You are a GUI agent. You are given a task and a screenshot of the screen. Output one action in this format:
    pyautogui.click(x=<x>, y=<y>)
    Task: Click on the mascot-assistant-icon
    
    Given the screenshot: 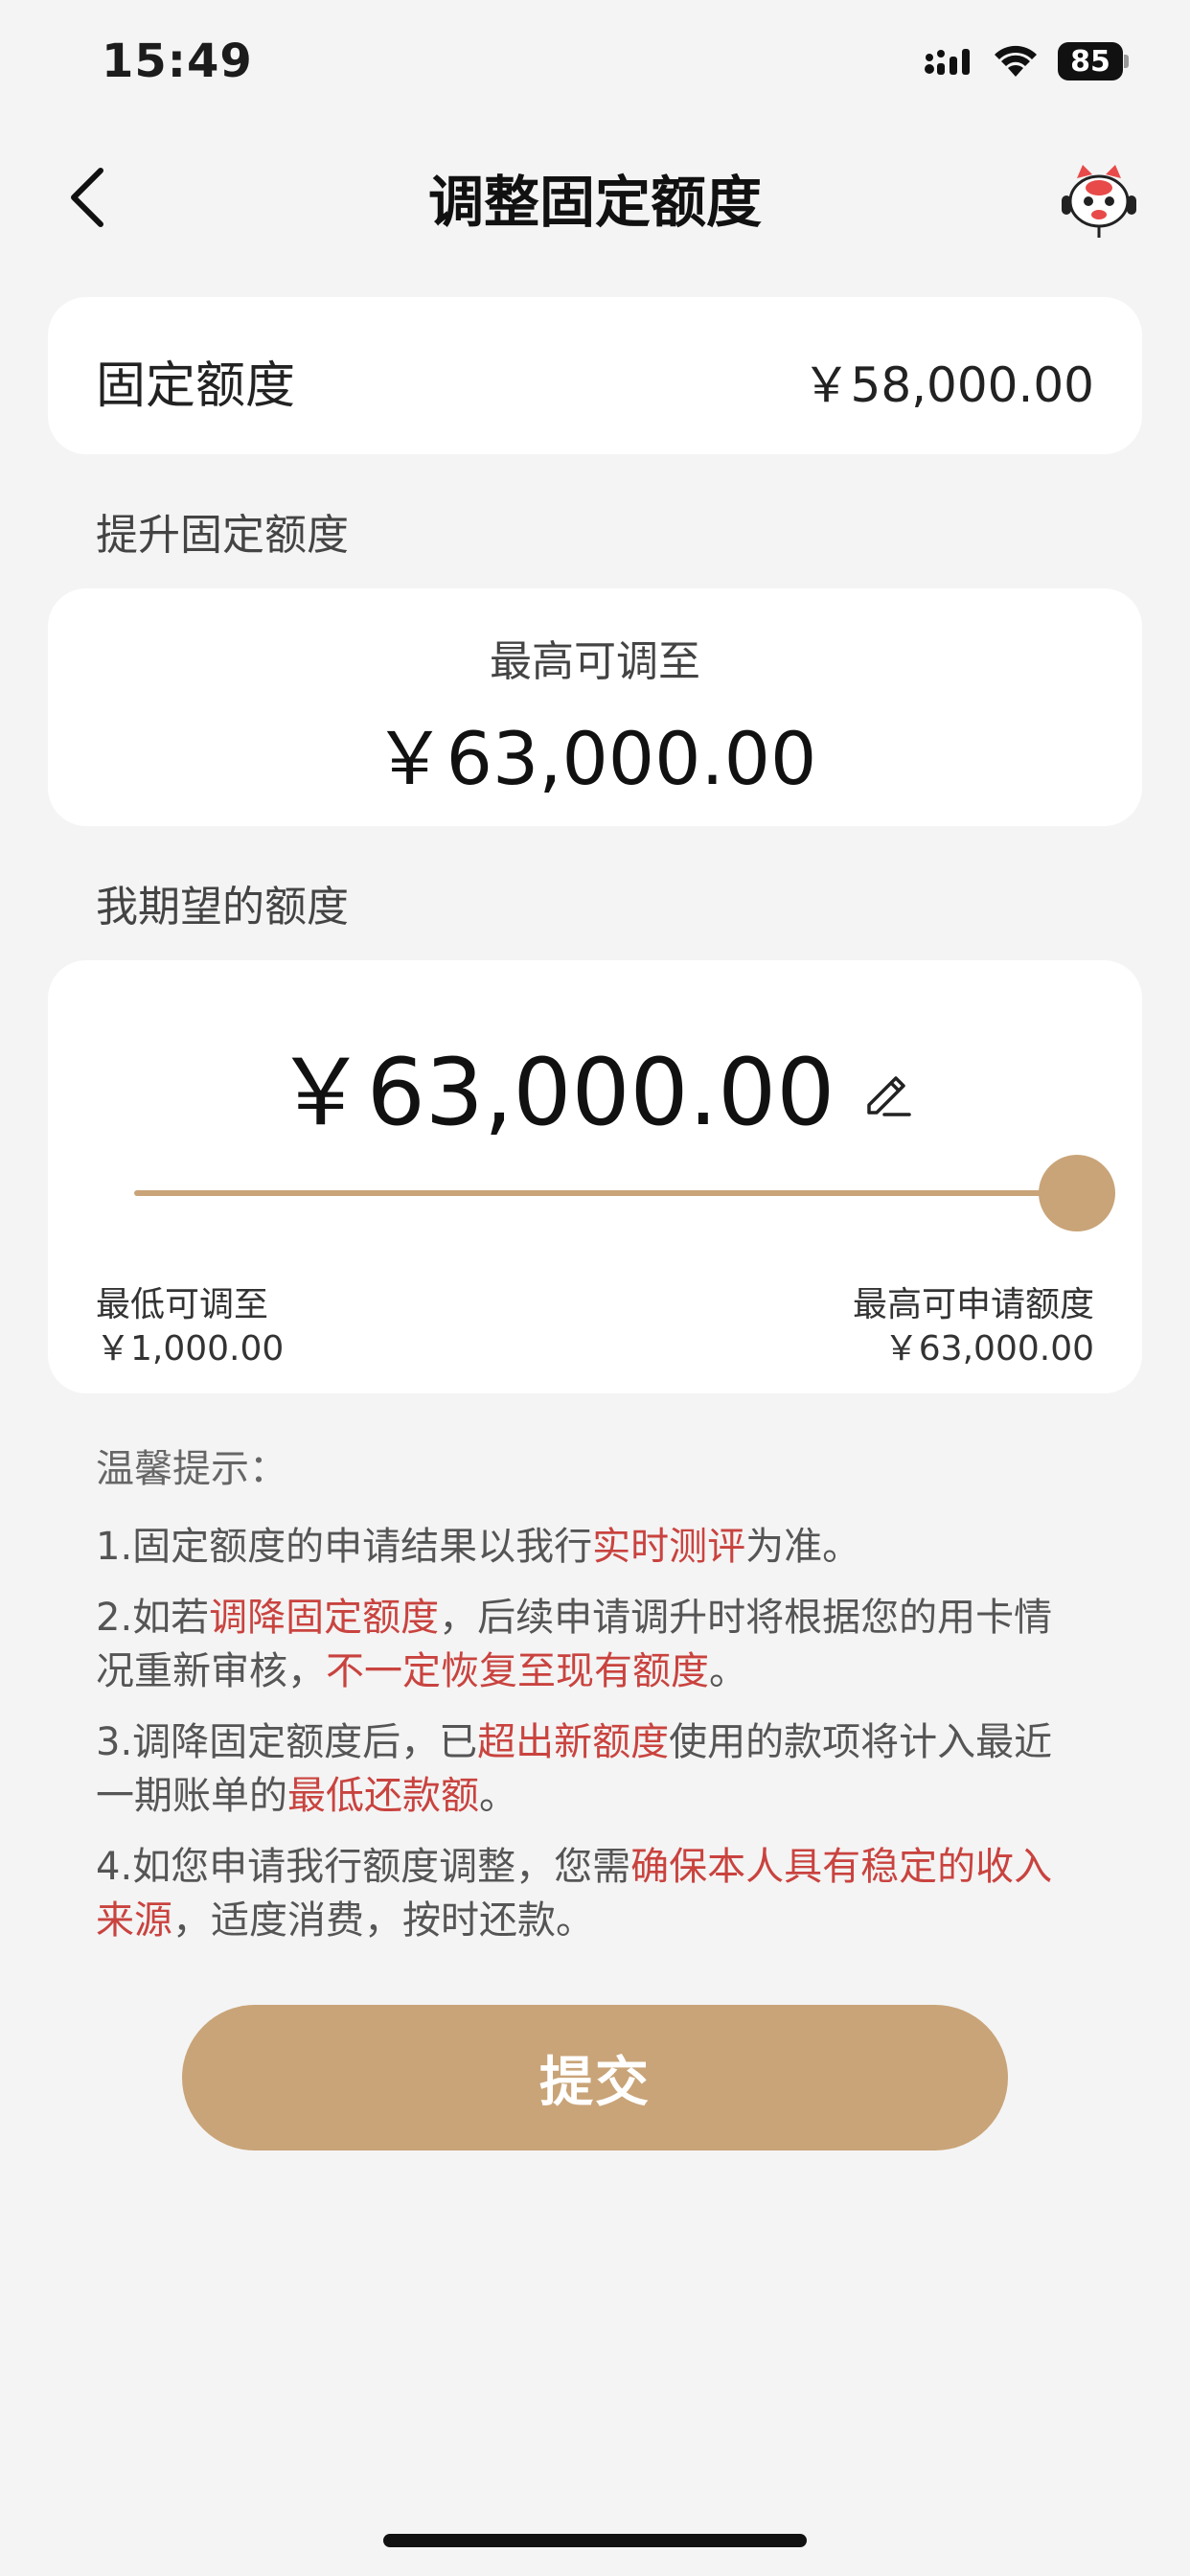 What is the action you would take?
    pyautogui.click(x=1099, y=201)
    